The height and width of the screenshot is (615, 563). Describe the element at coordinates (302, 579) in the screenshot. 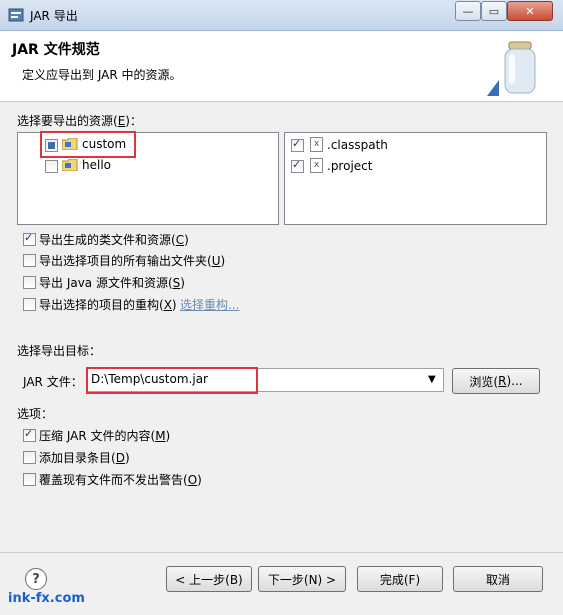

I see `next-button: 下一步(N) >` at that location.